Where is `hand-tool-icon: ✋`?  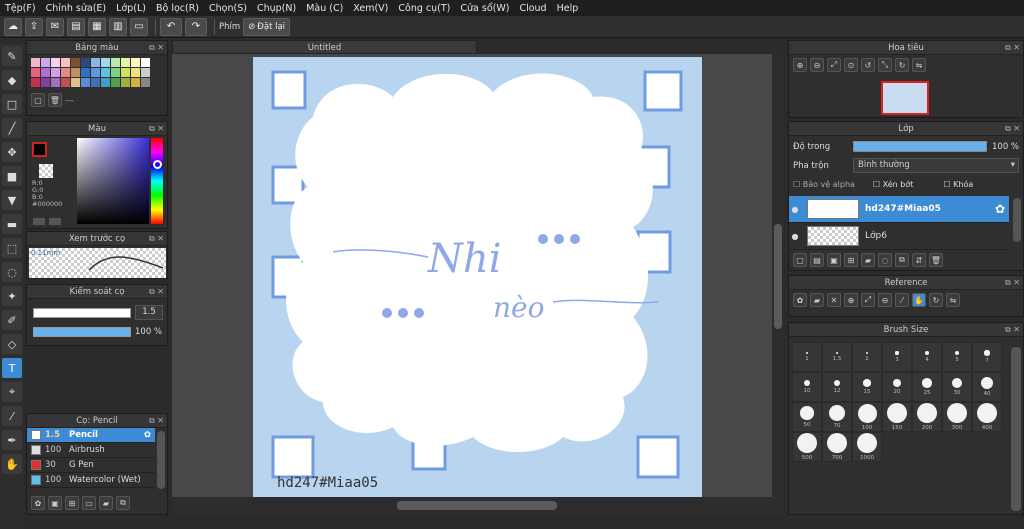
hand-tool-icon: ✋ is located at coordinates (12, 464).